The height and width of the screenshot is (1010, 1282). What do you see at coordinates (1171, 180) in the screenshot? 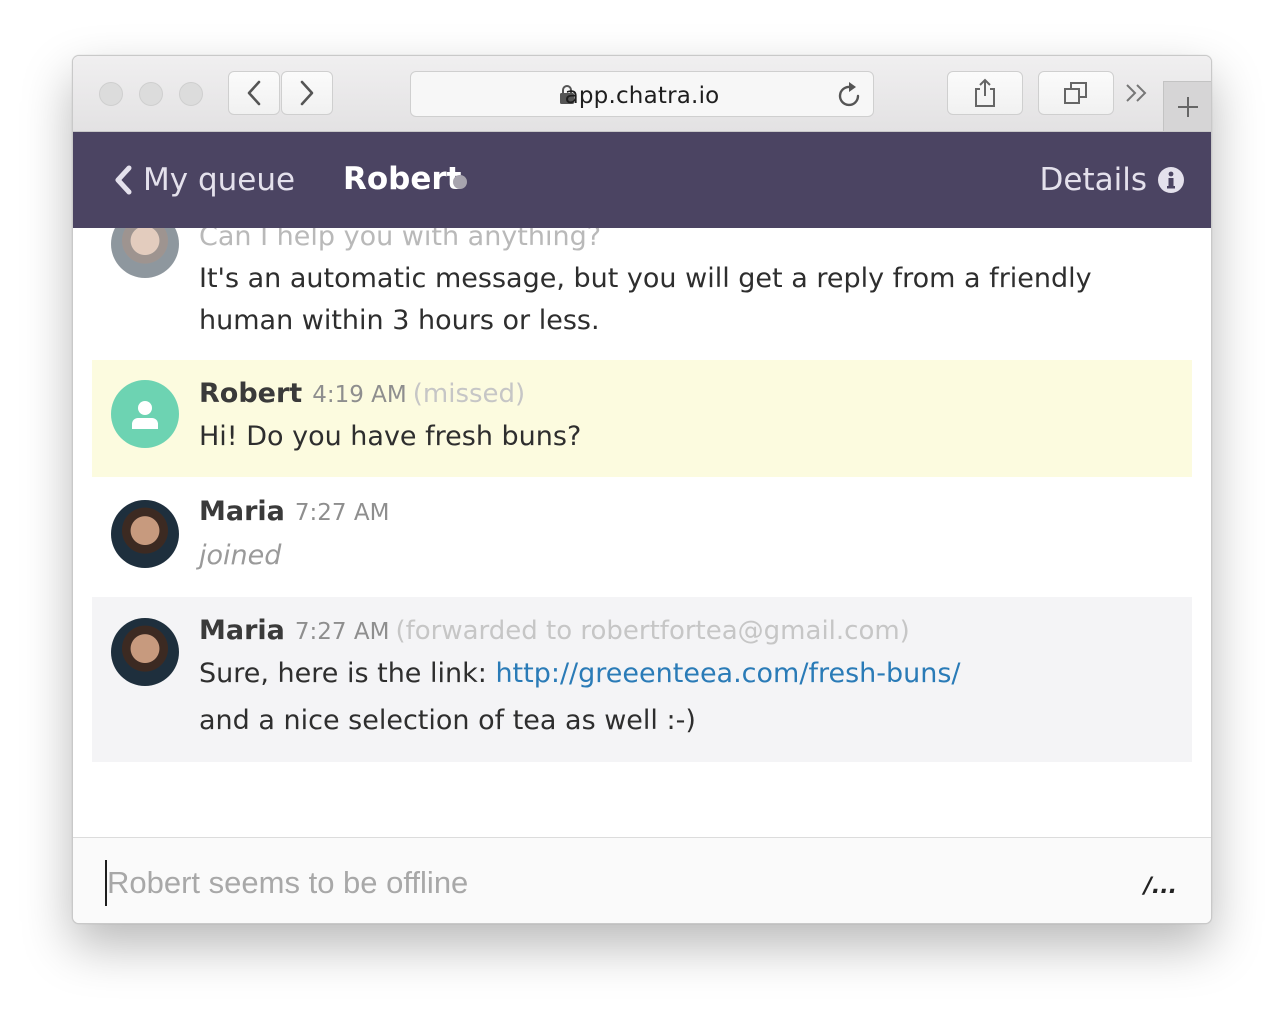
I see `info-icon` at bounding box center [1171, 180].